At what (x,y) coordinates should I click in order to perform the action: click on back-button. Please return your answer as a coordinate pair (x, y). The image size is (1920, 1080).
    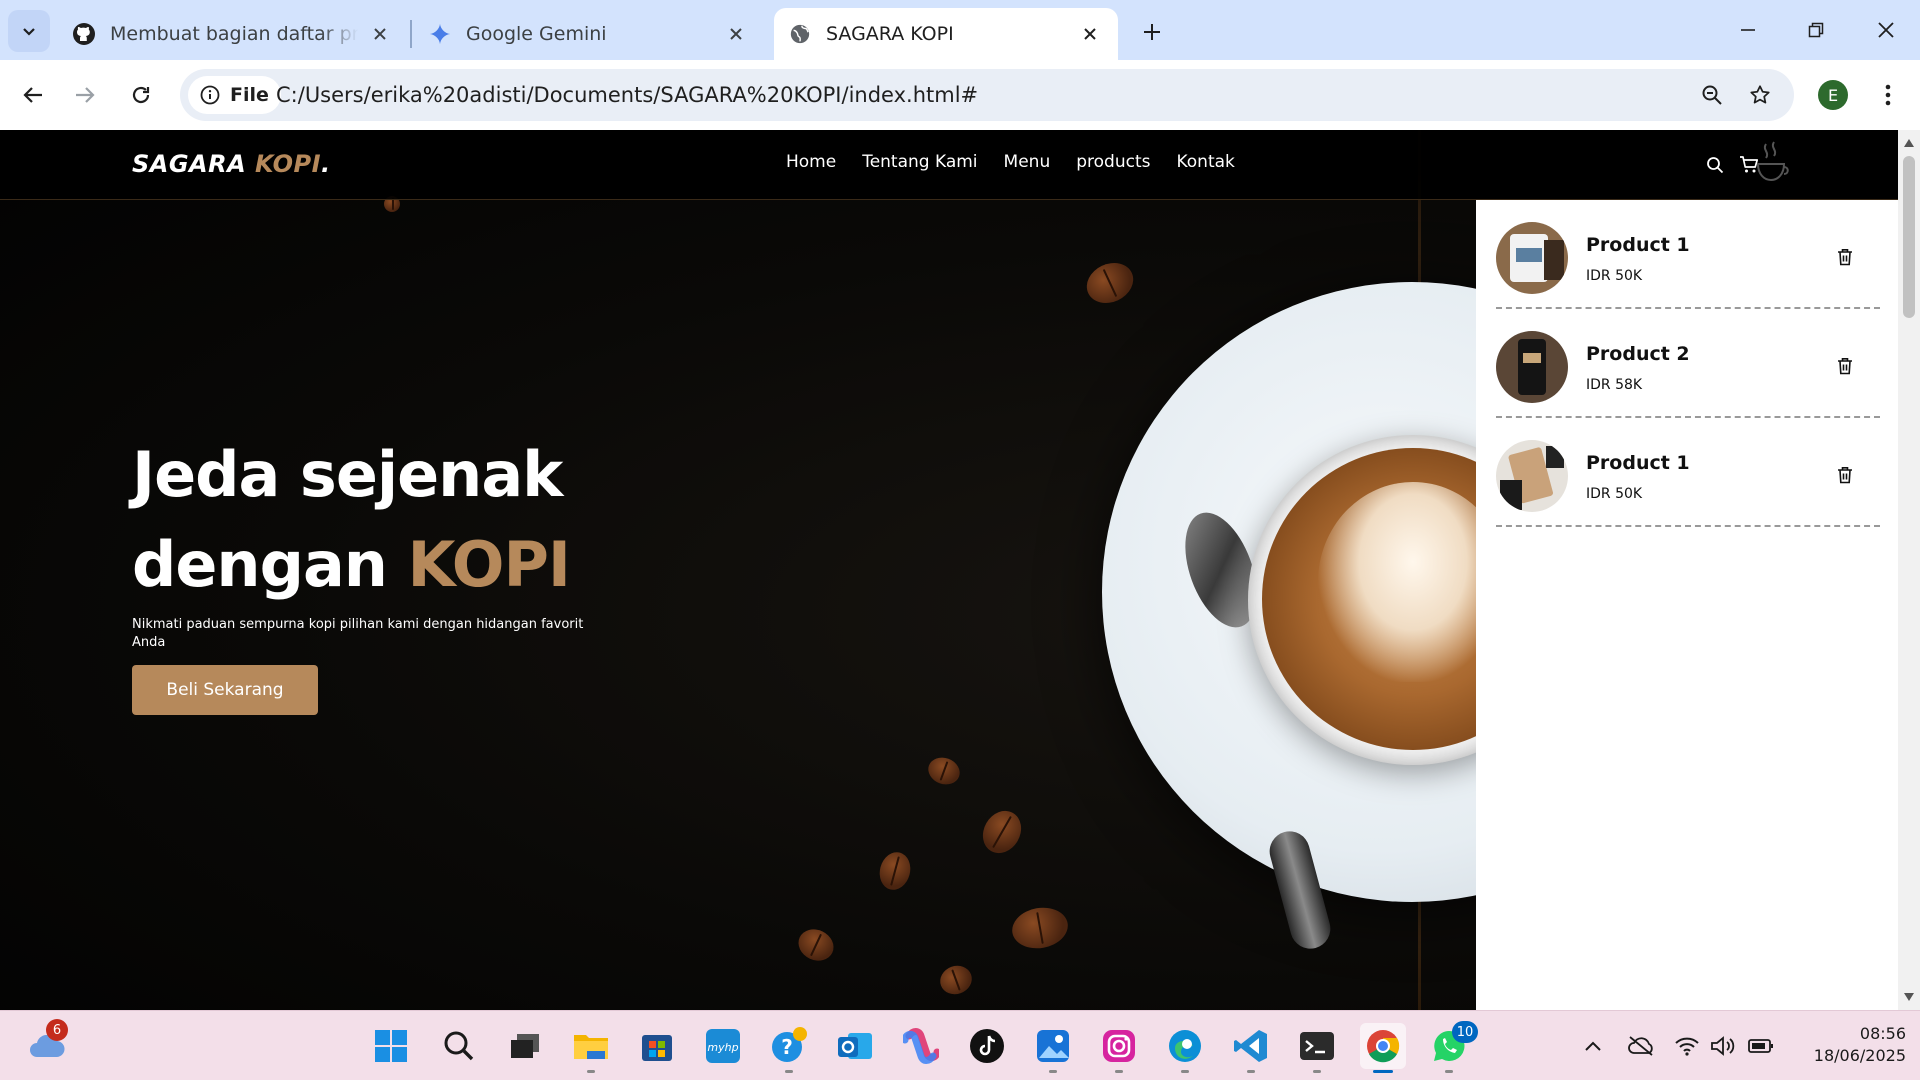
    Looking at the image, I should click on (33, 95).